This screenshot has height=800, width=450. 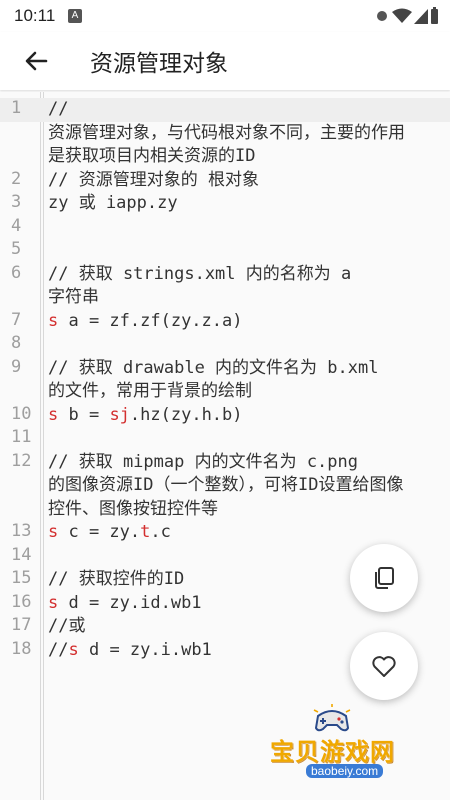 What do you see at coordinates (73, 297) in the screenshot?
I see `code-text: 字符串` at bounding box center [73, 297].